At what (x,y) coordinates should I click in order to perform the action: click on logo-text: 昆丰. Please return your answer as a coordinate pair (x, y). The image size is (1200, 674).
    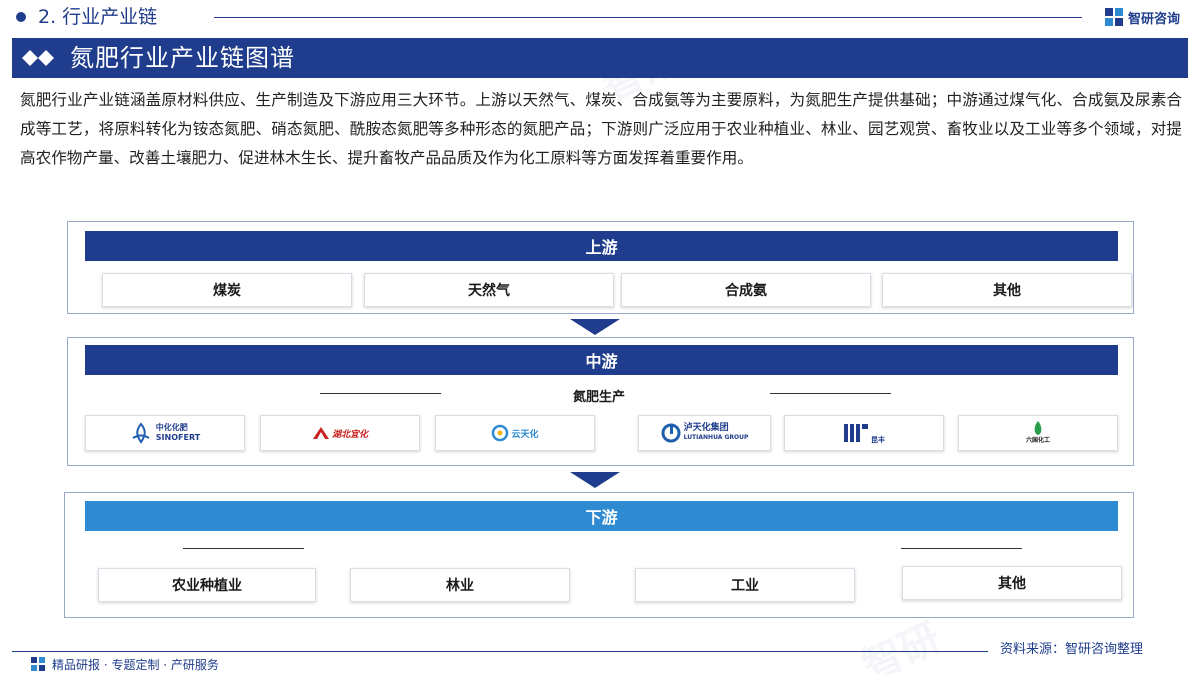
    Looking at the image, I should click on (878, 440).